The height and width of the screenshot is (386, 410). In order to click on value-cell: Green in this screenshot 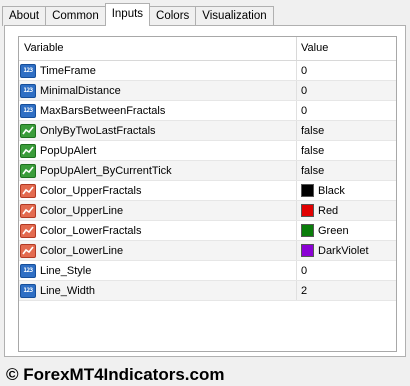, I will do `click(346, 230)`.